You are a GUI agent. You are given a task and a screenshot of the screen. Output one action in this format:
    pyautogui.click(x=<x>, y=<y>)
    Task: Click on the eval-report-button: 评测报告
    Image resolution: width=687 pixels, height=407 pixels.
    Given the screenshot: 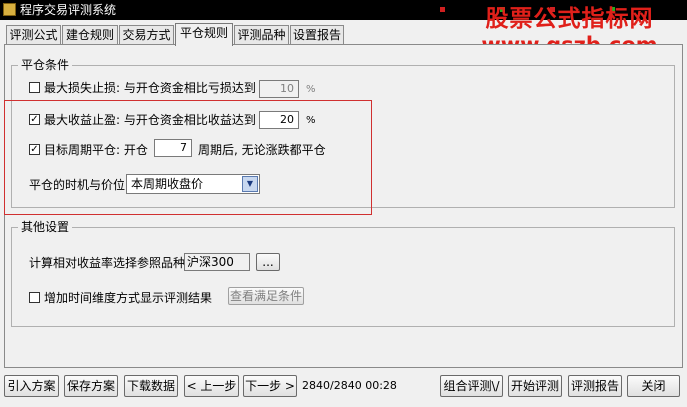 What is the action you would take?
    pyautogui.click(x=595, y=386)
    